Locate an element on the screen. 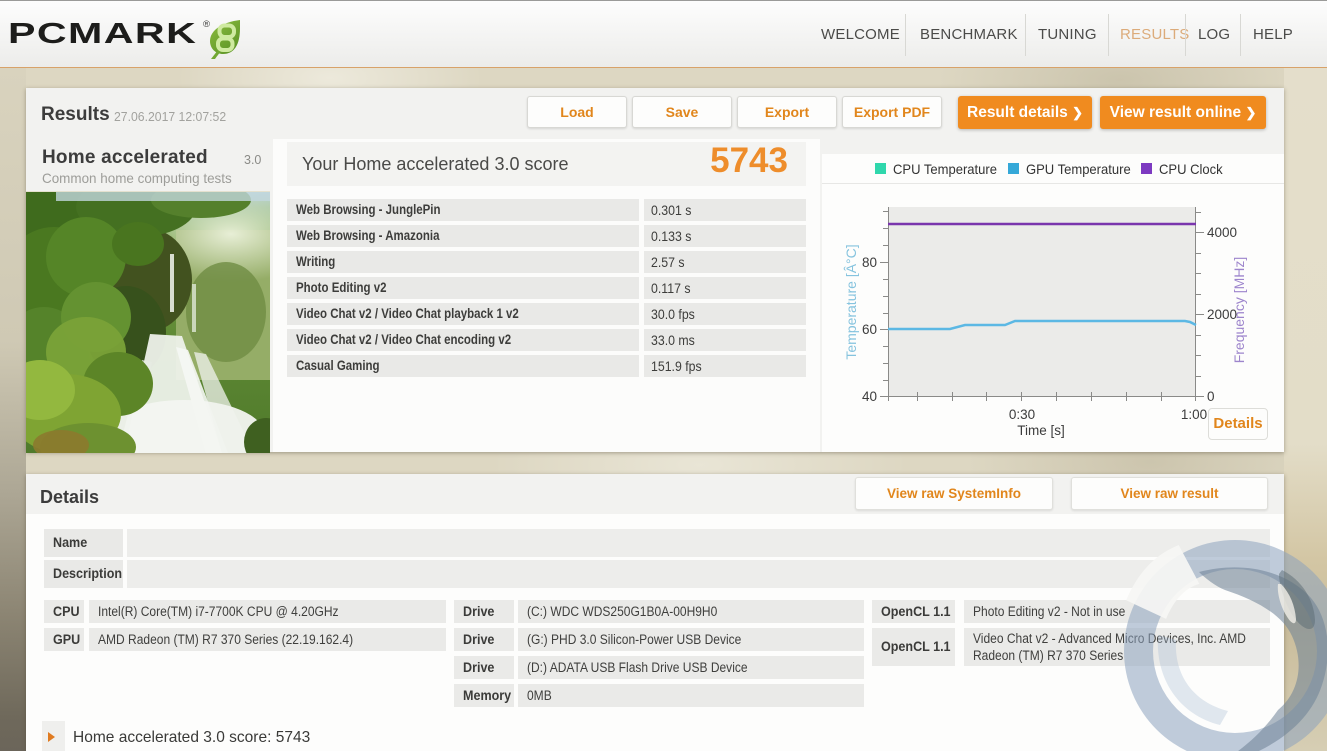 The height and width of the screenshot is (751, 1327). svg-text: 4000 is located at coordinates (1222, 232).